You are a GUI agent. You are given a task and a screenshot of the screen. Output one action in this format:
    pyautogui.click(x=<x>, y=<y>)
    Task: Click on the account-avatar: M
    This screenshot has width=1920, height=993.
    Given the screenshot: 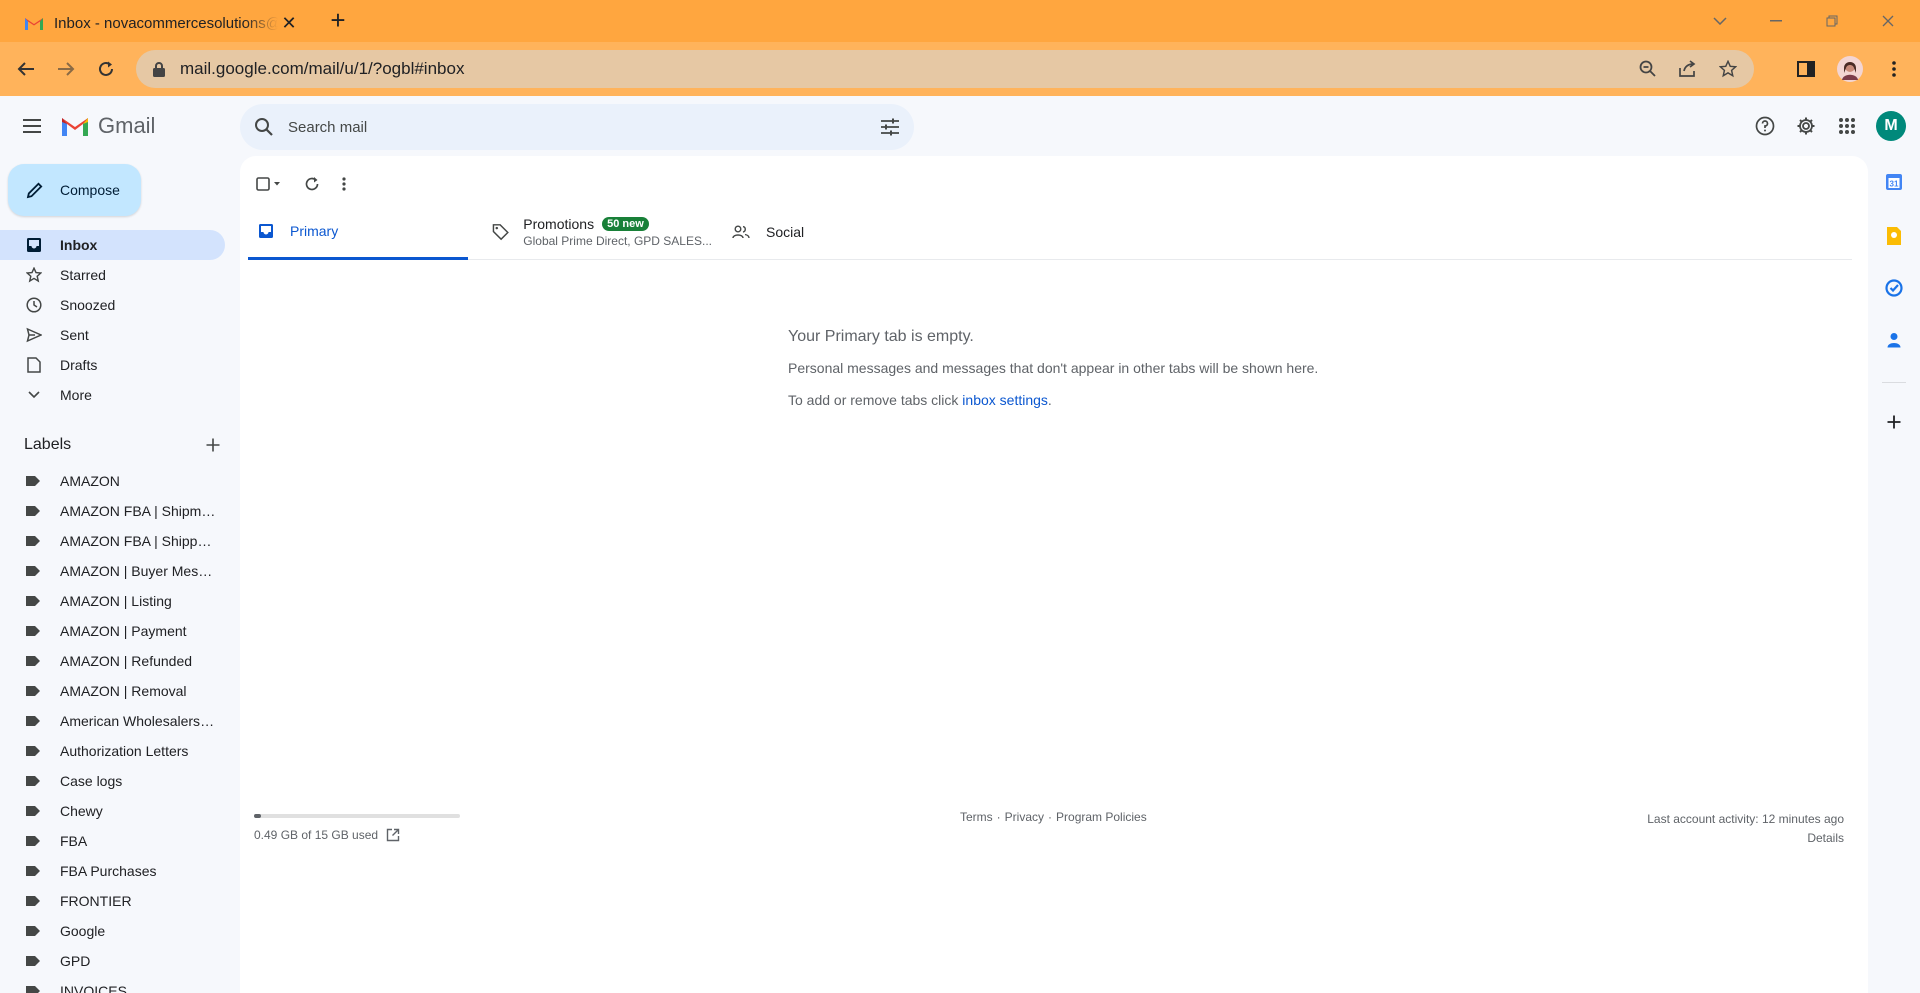 What is the action you would take?
    pyautogui.click(x=1891, y=126)
    